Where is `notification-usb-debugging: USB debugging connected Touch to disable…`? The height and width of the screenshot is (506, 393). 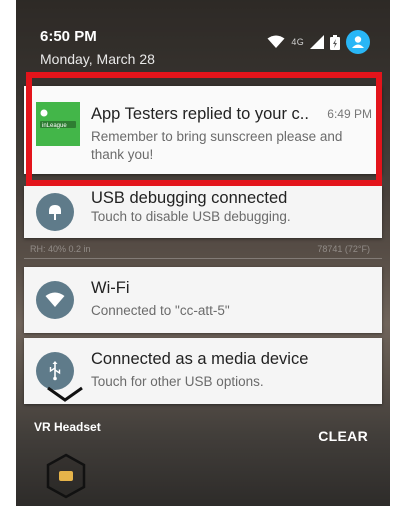
notification-usb-debugging: USB debugging connected Touch to disable… is located at coordinates (203, 212).